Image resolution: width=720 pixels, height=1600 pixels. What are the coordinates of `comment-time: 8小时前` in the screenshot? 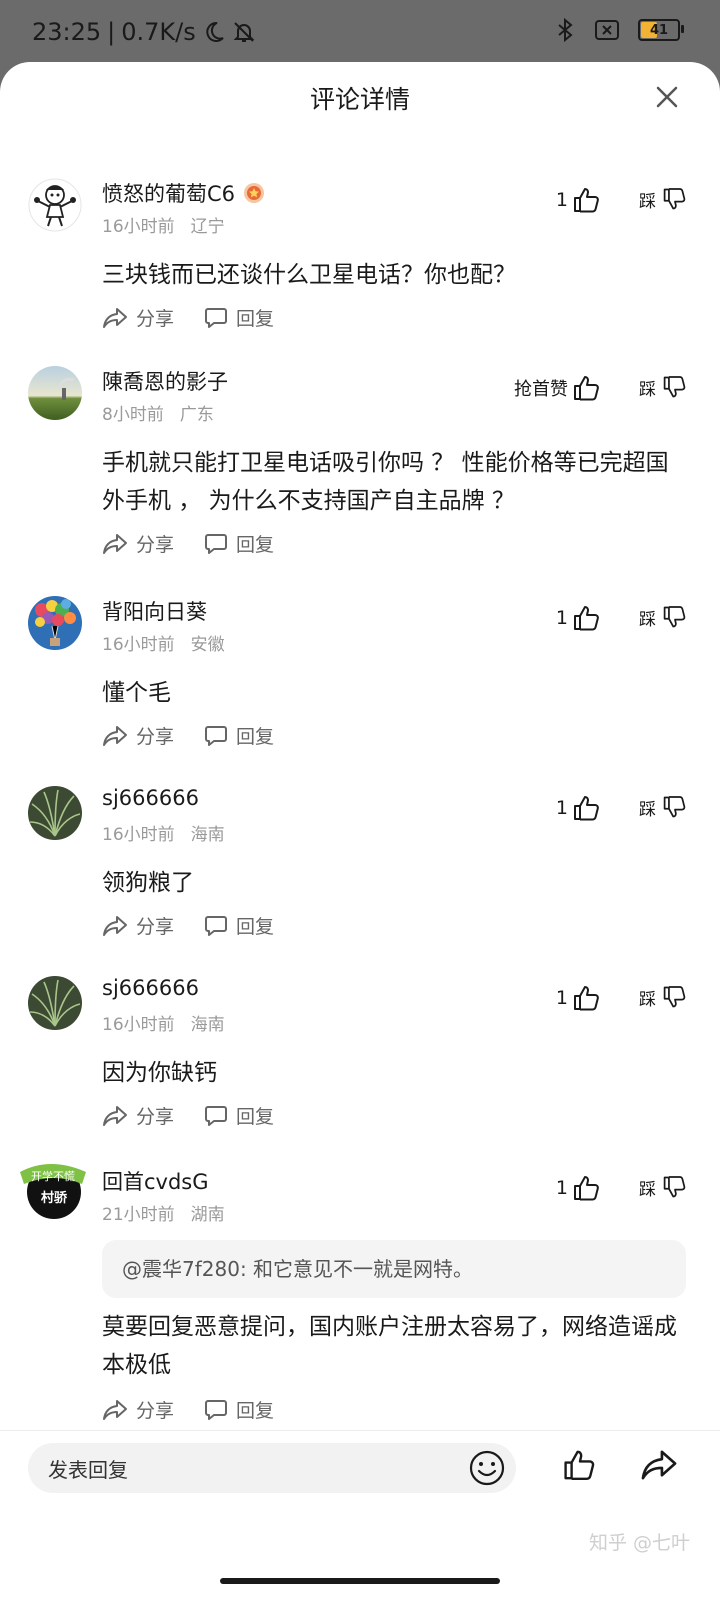 It's located at (133, 415).